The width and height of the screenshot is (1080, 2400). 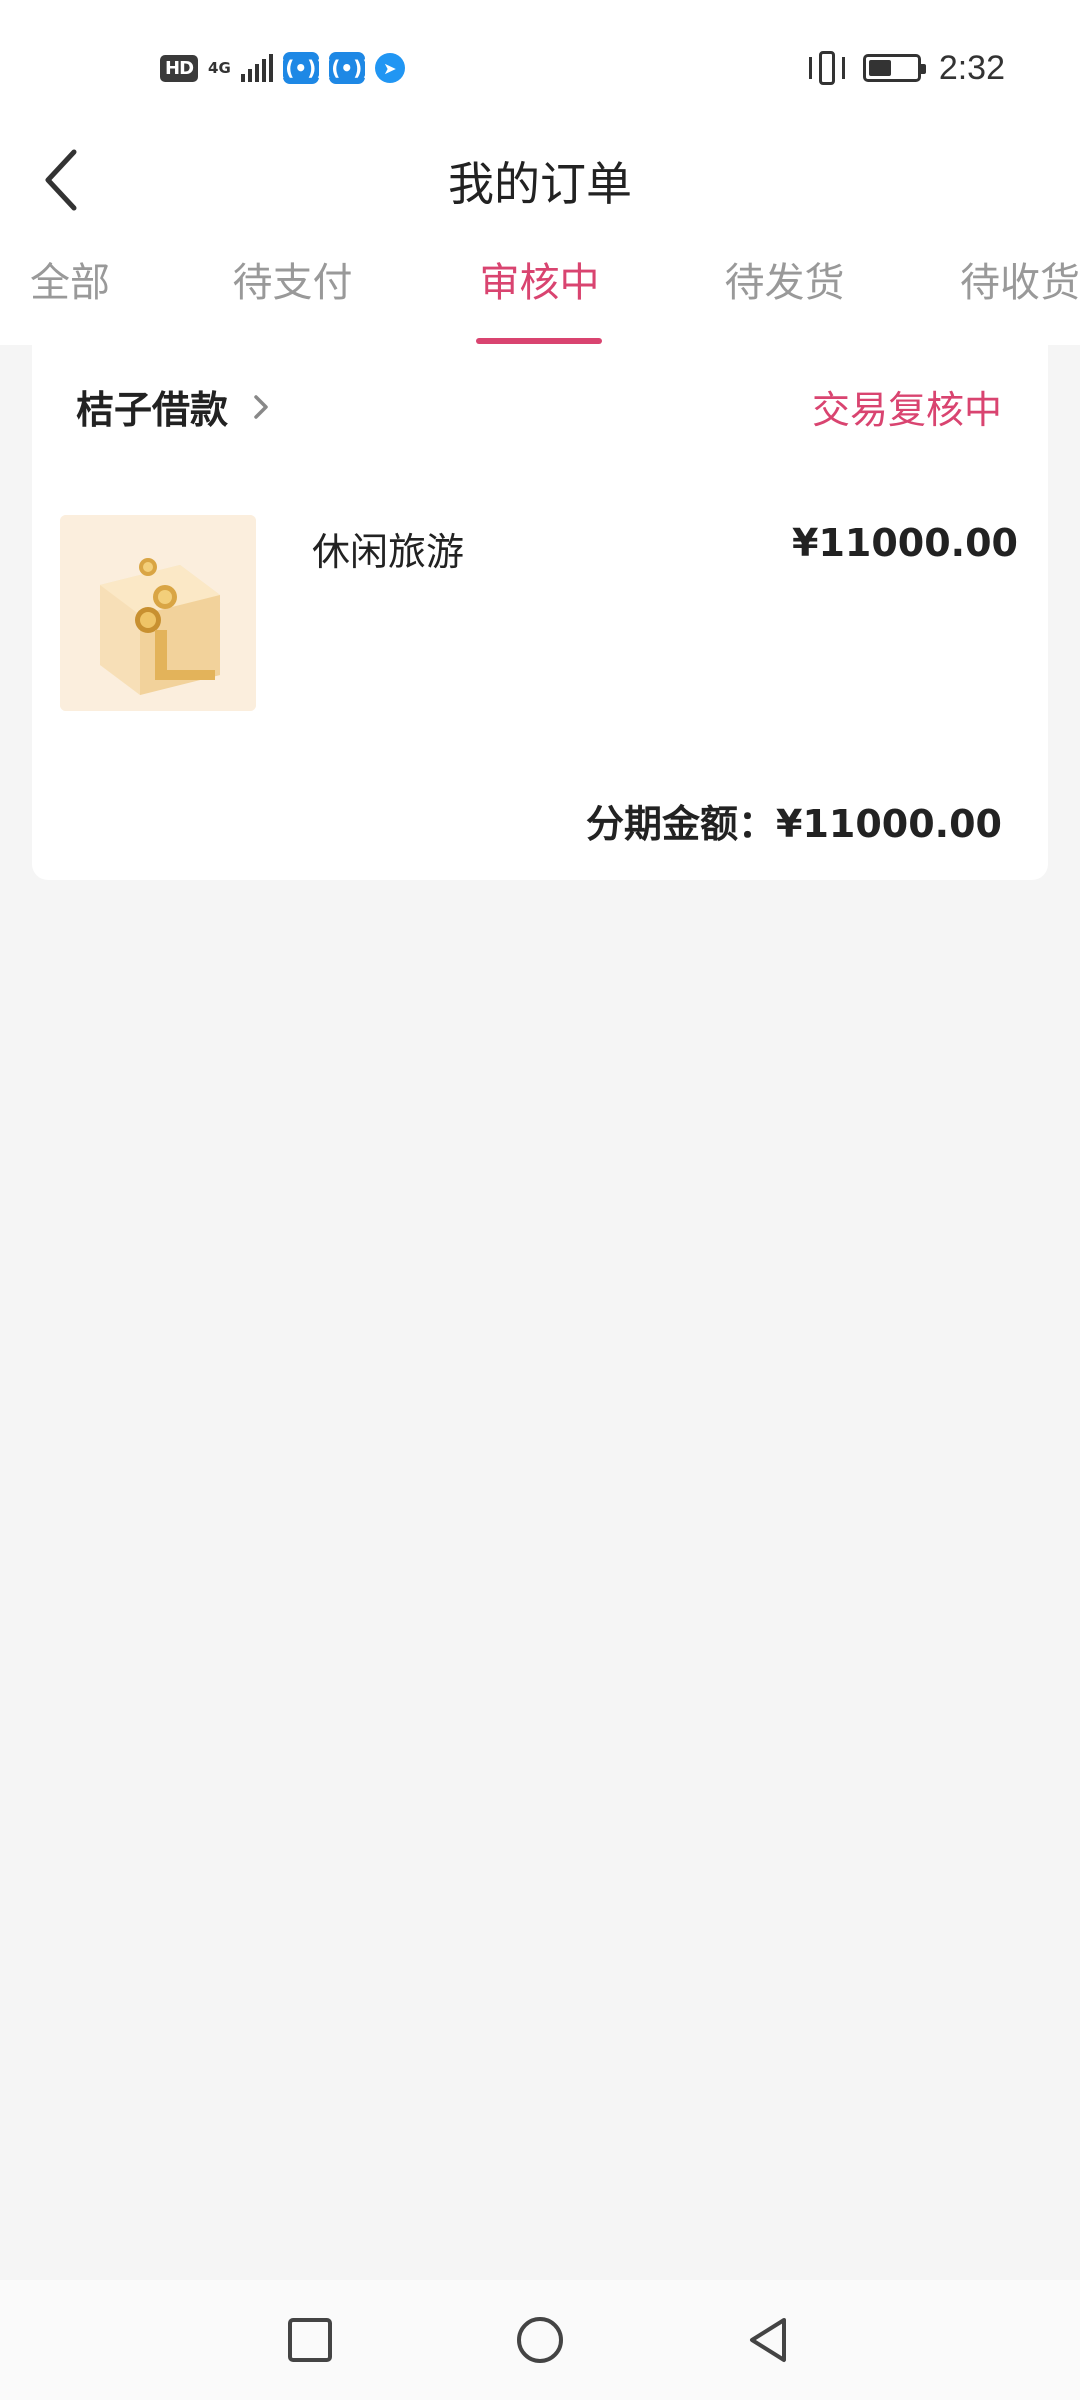 I want to click on page-title: 我的订单, so click(x=540, y=184).